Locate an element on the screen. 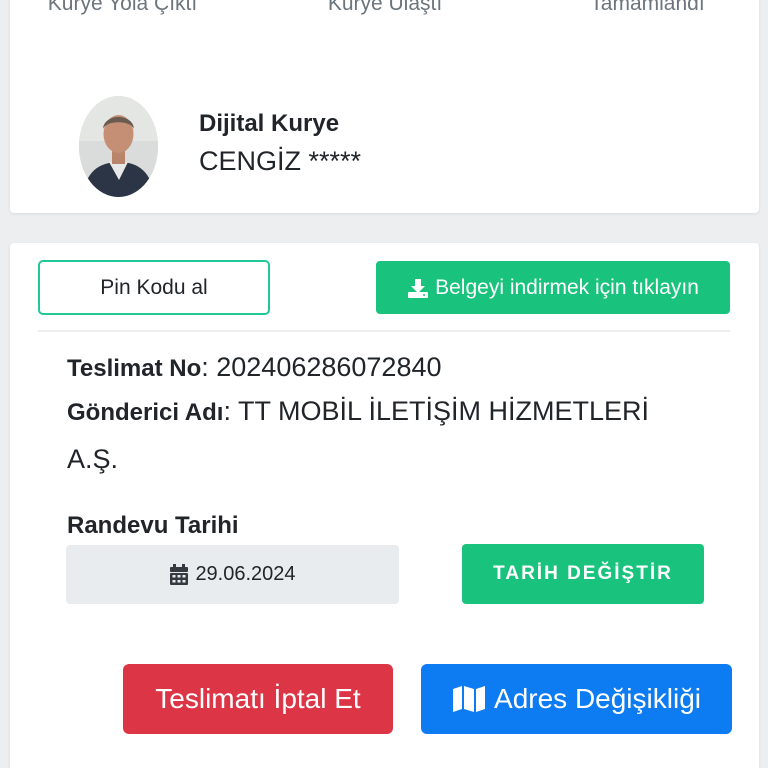 Image resolution: width=768 pixels, height=768 pixels. courier-role: Dijital Kurye is located at coordinates (269, 123).